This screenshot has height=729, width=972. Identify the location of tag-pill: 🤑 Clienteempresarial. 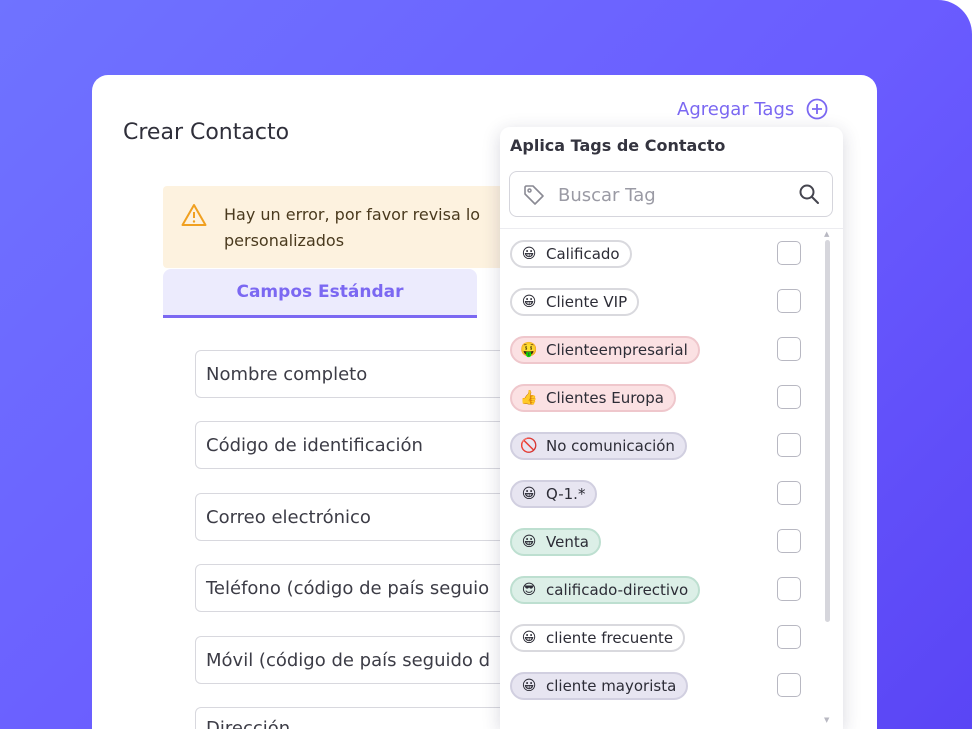
(605, 350).